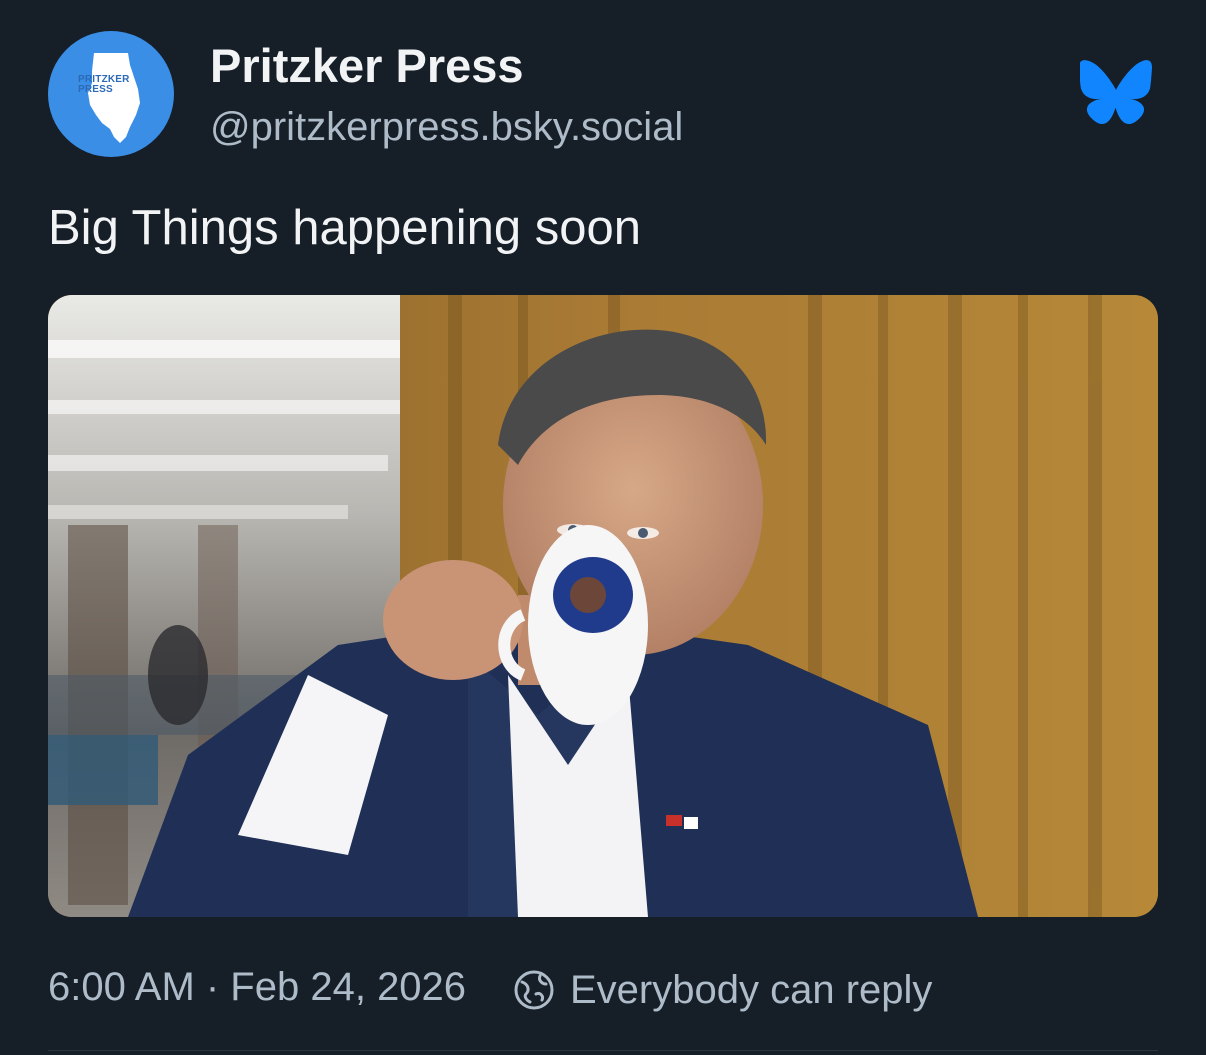  Describe the element at coordinates (104, 84) in the screenshot. I see `avatar-wordmark: PRITZKER PRESS` at that location.